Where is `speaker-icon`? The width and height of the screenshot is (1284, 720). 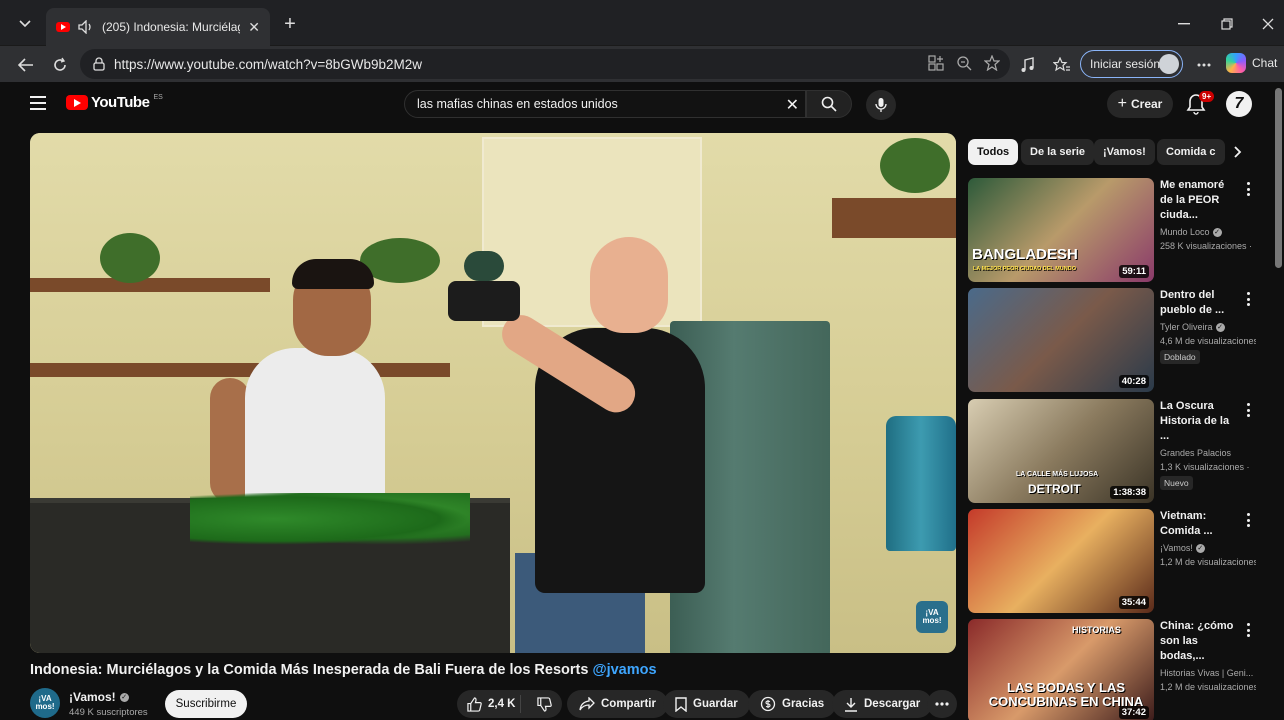 speaker-icon is located at coordinates (86, 27).